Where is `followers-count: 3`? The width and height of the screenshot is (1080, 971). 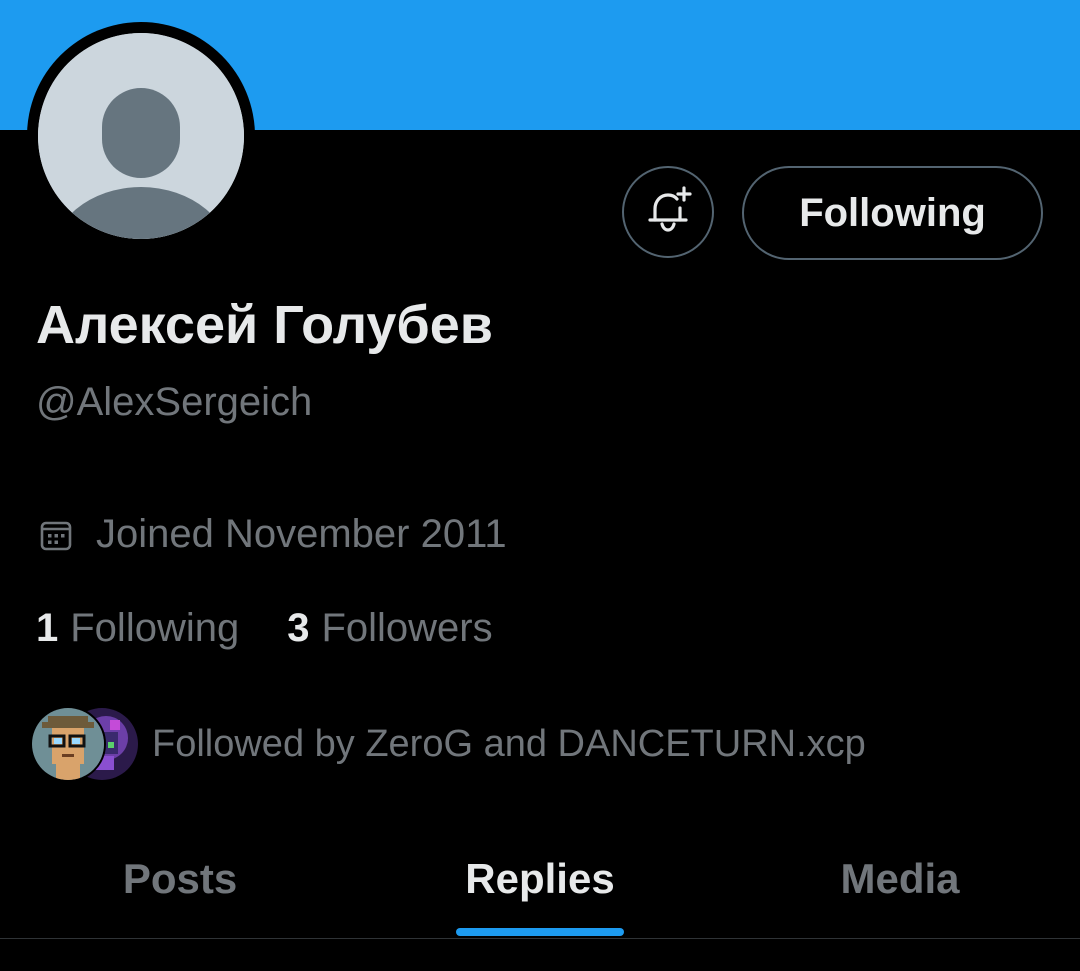
followers-count: 3 is located at coordinates (298, 628).